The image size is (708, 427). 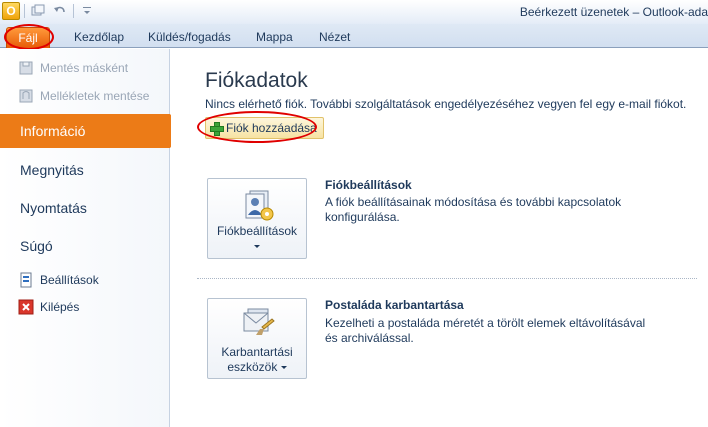 I want to click on app-letter: O, so click(x=11, y=11).